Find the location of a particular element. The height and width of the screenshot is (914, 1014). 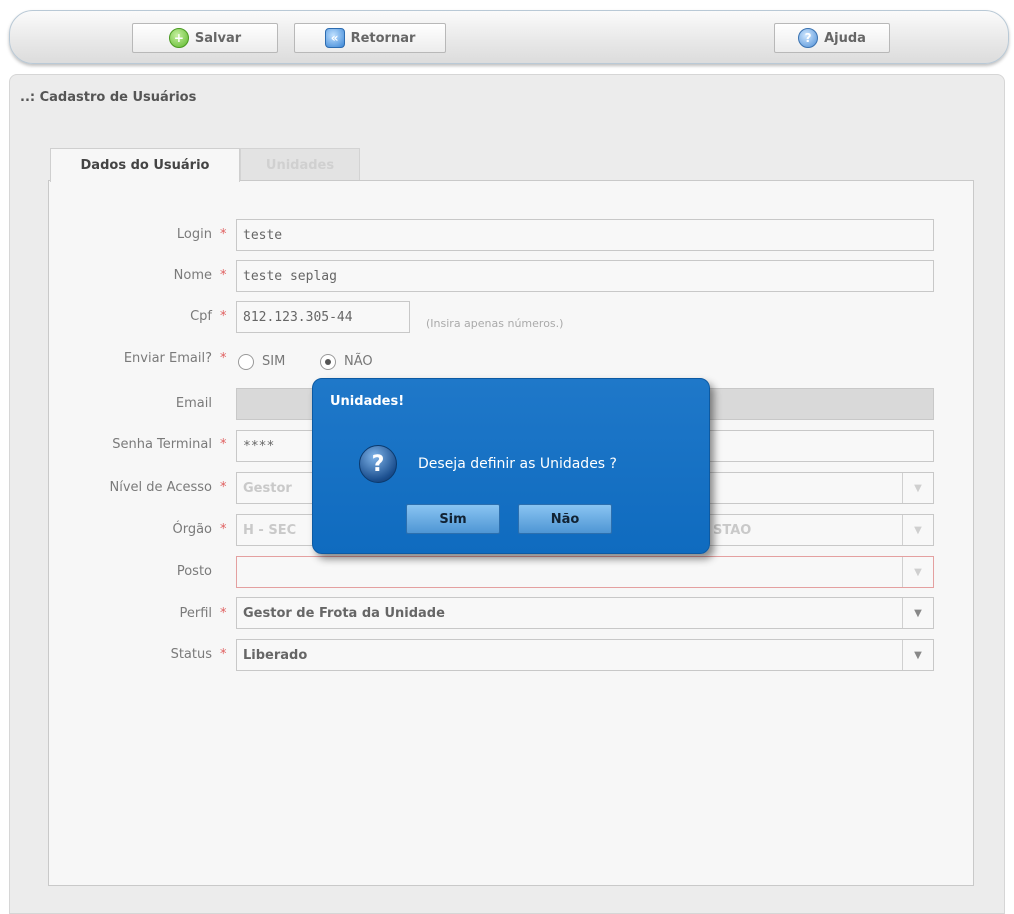

status-label: Status is located at coordinates (191, 654).